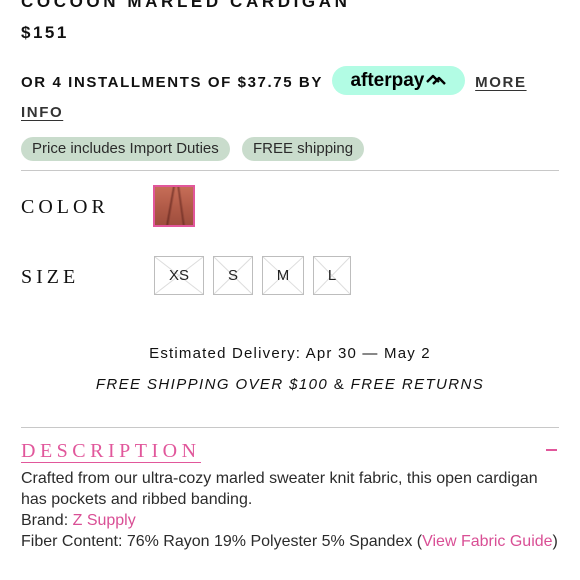 The image size is (580, 580). Describe the element at coordinates (387, 80) in the screenshot. I see `afterpay-label: afterpay` at that location.